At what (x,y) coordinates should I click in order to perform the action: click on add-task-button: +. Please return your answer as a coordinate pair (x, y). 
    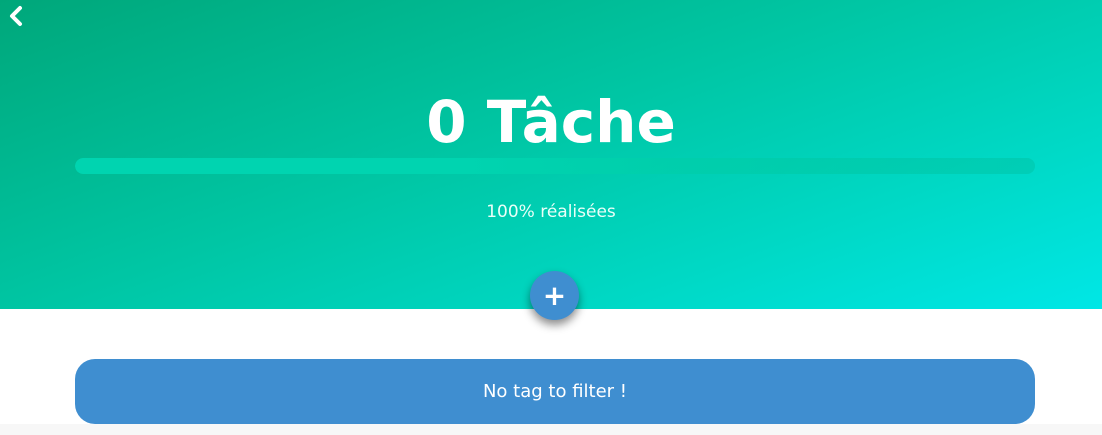
    Looking at the image, I should click on (554, 295).